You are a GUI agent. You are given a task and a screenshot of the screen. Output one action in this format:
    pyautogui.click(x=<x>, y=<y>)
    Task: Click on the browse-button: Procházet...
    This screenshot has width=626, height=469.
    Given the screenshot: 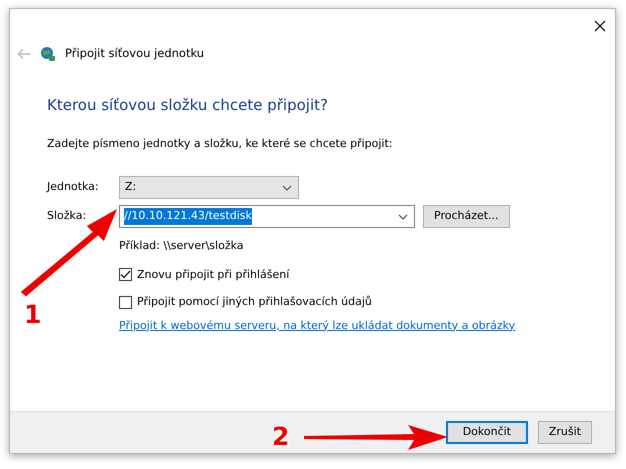 What is the action you would take?
    pyautogui.click(x=466, y=216)
    